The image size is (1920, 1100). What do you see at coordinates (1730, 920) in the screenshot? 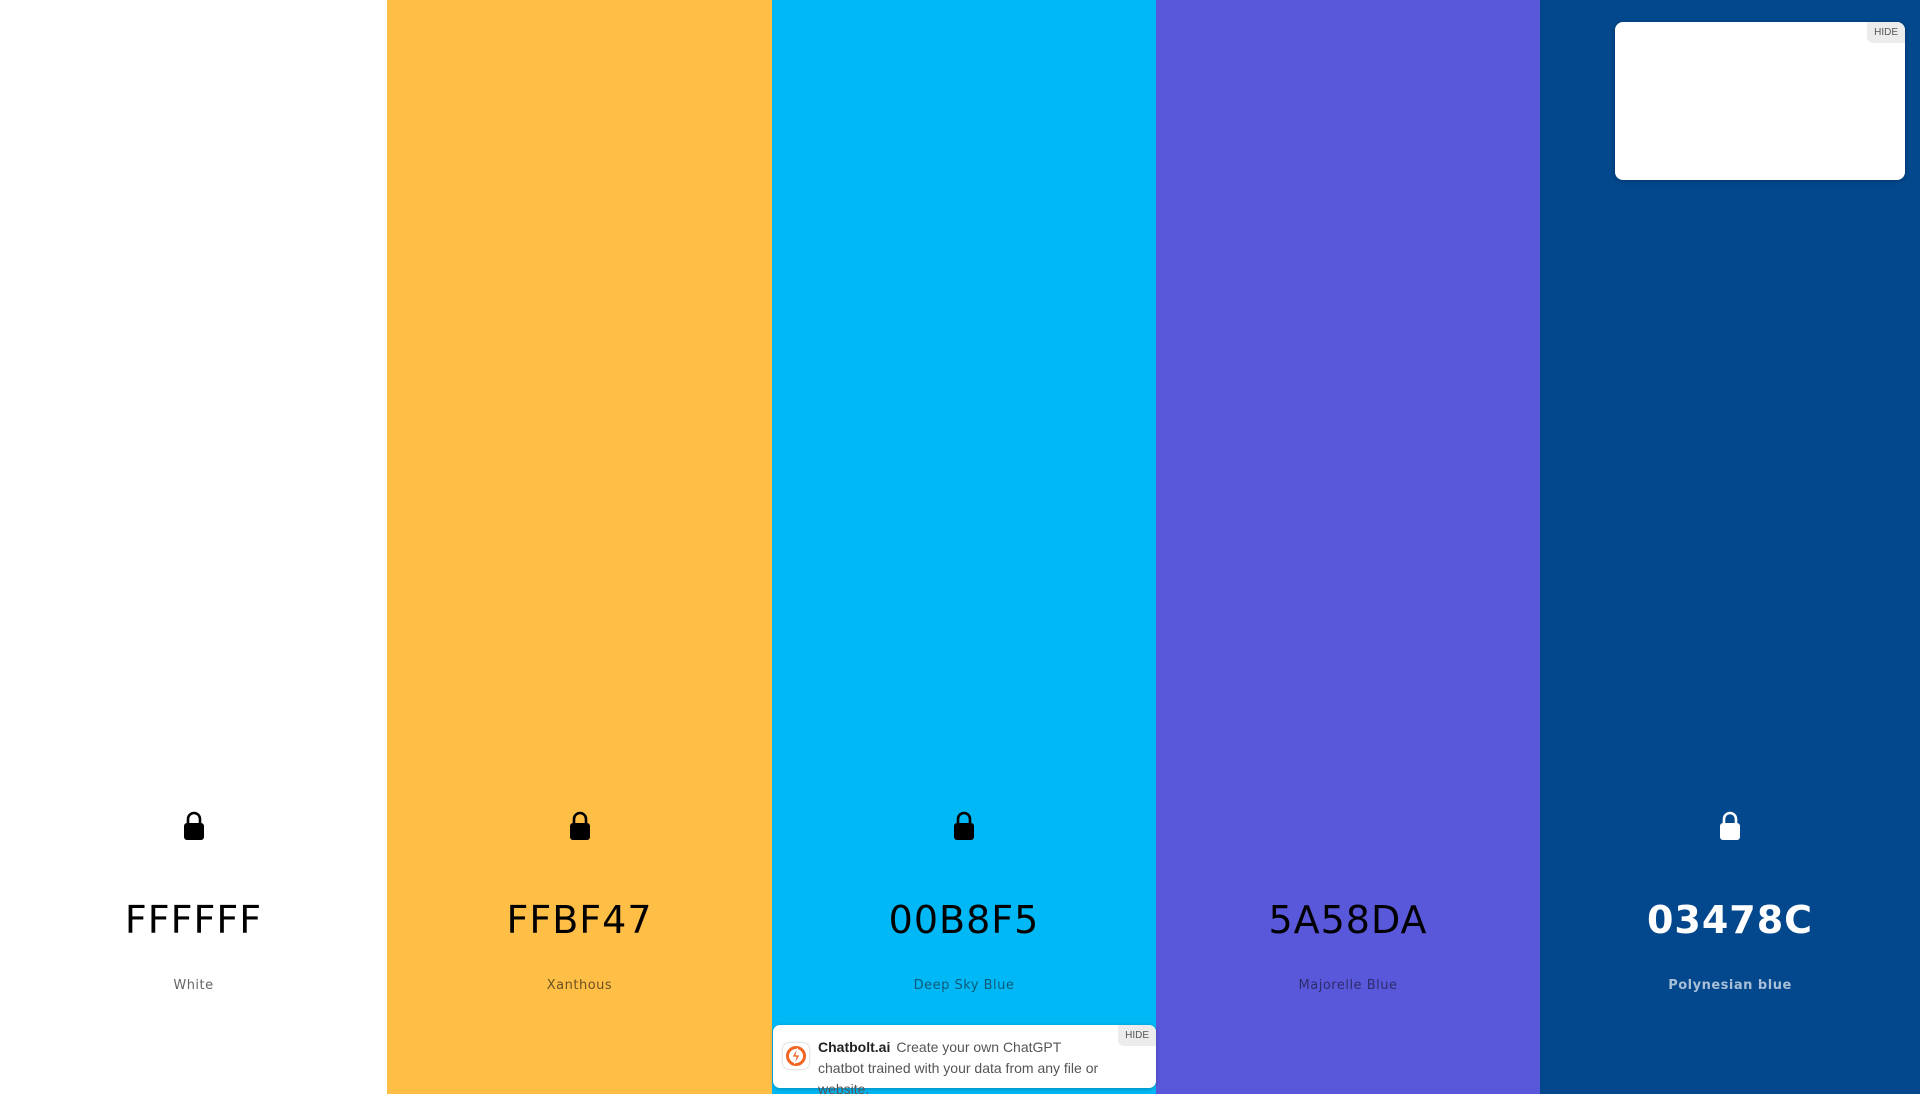
I see `hex-code: 03478C` at bounding box center [1730, 920].